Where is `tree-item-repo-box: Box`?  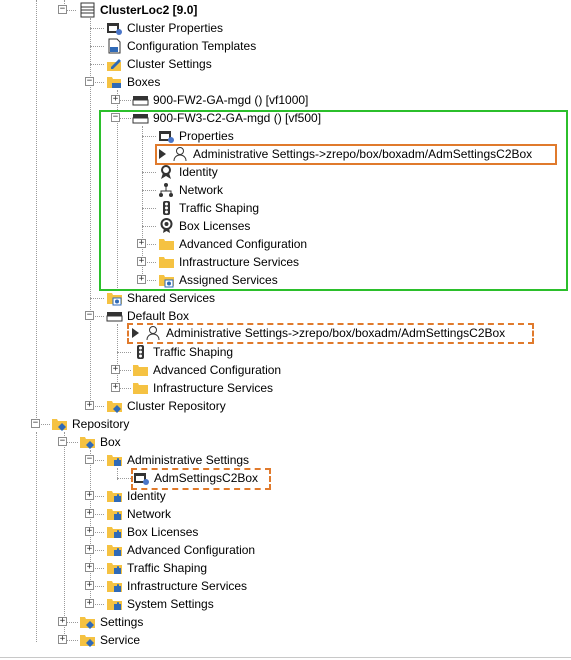
tree-item-repo-box: Box is located at coordinates (100, 442).